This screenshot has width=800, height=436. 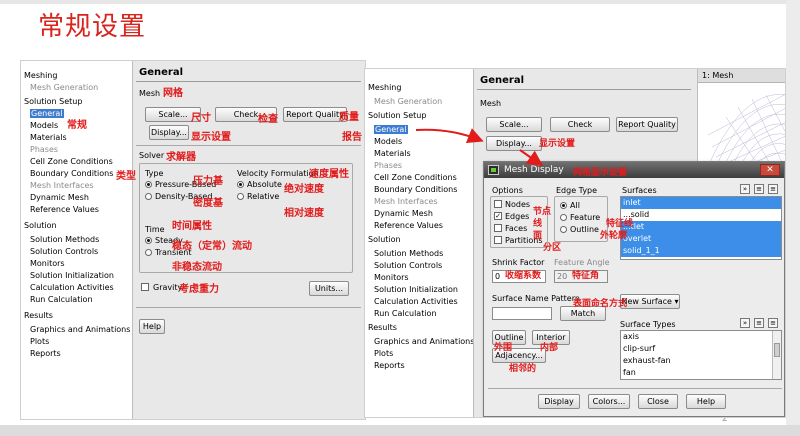 I want to click on list-item: inlet, so click(x=701, y=203).